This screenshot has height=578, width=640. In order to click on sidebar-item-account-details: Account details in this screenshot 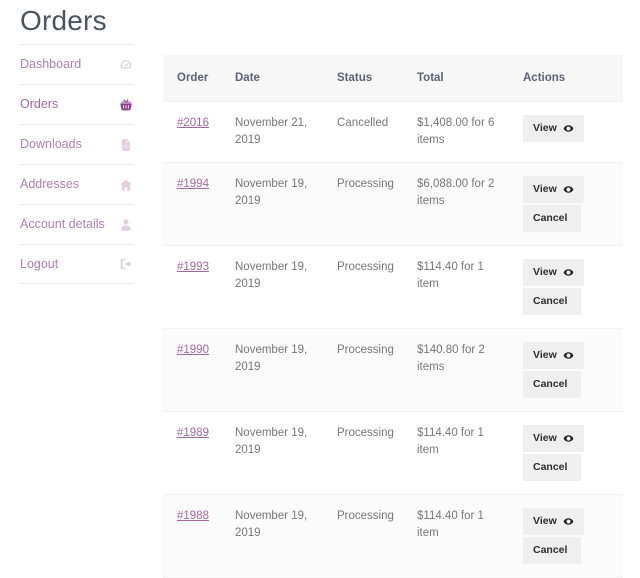, I will do `click(76, 224)`.